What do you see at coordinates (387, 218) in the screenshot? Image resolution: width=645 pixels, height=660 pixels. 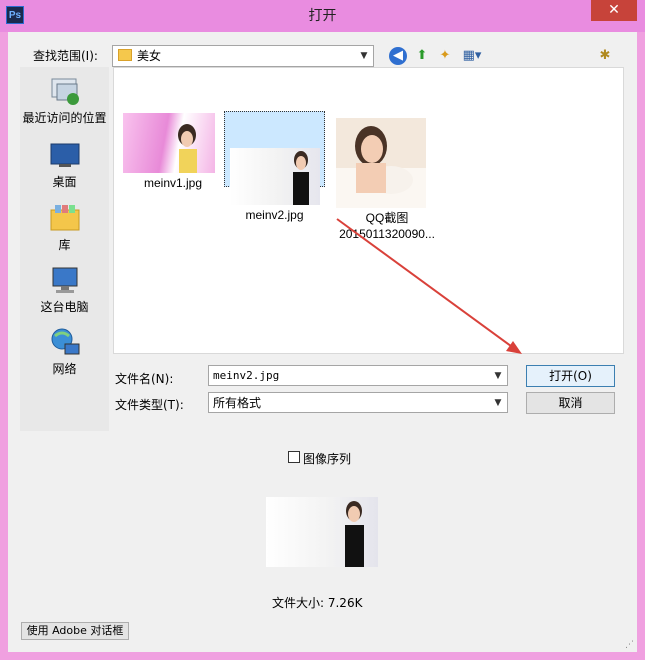 I see `file-name-line1: QQ截图` at bounding box center [387, 218].